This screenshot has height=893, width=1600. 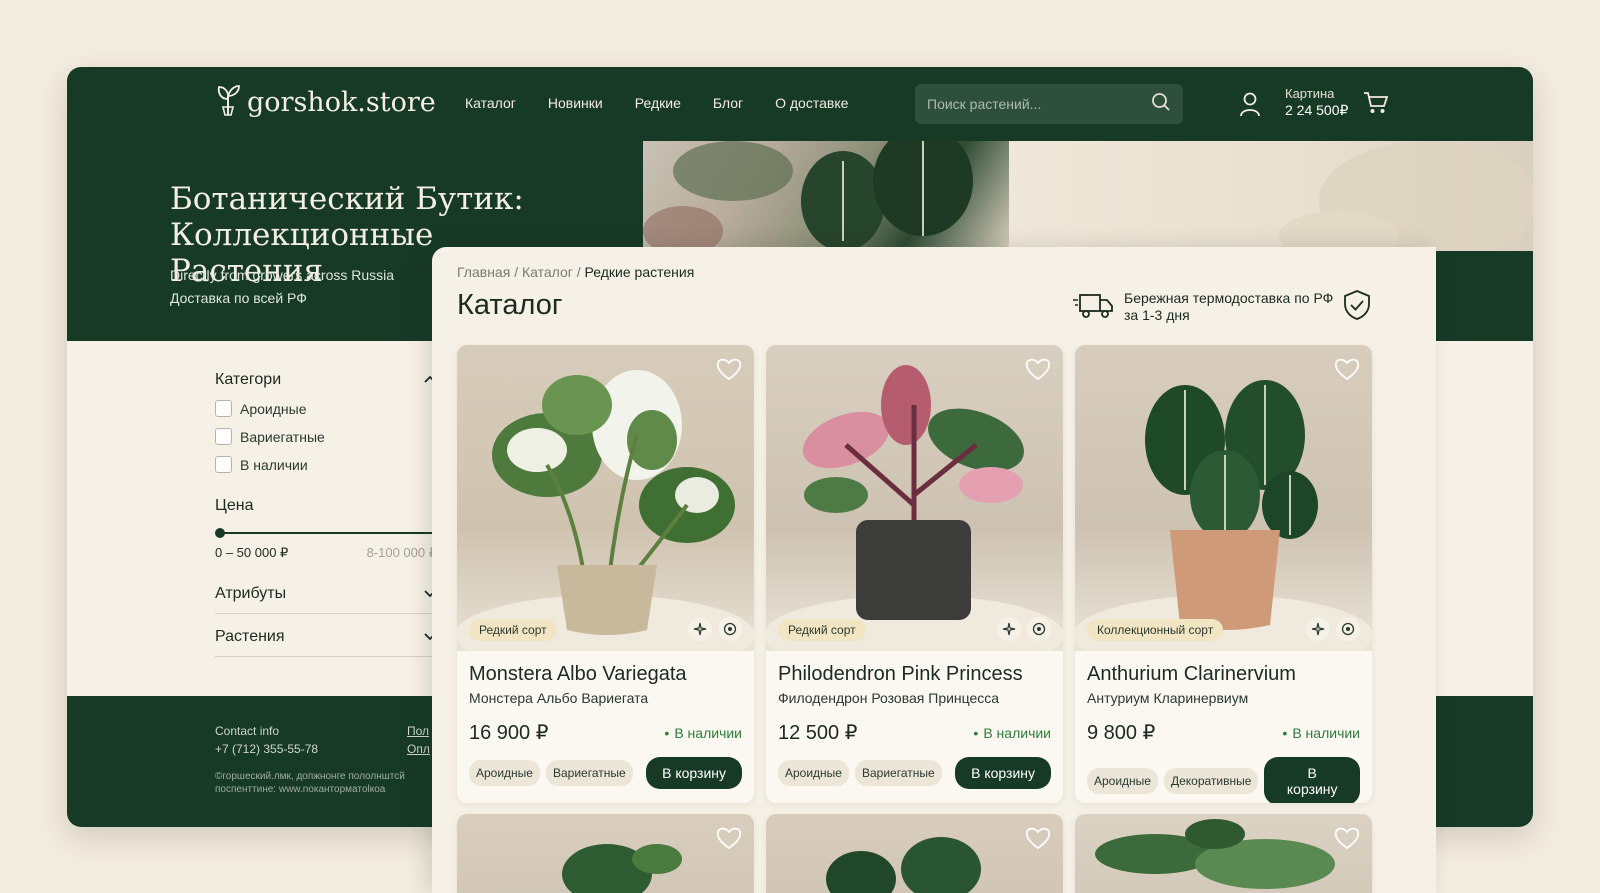 I want to click on price-slider-track, so click(x=328, y=533).